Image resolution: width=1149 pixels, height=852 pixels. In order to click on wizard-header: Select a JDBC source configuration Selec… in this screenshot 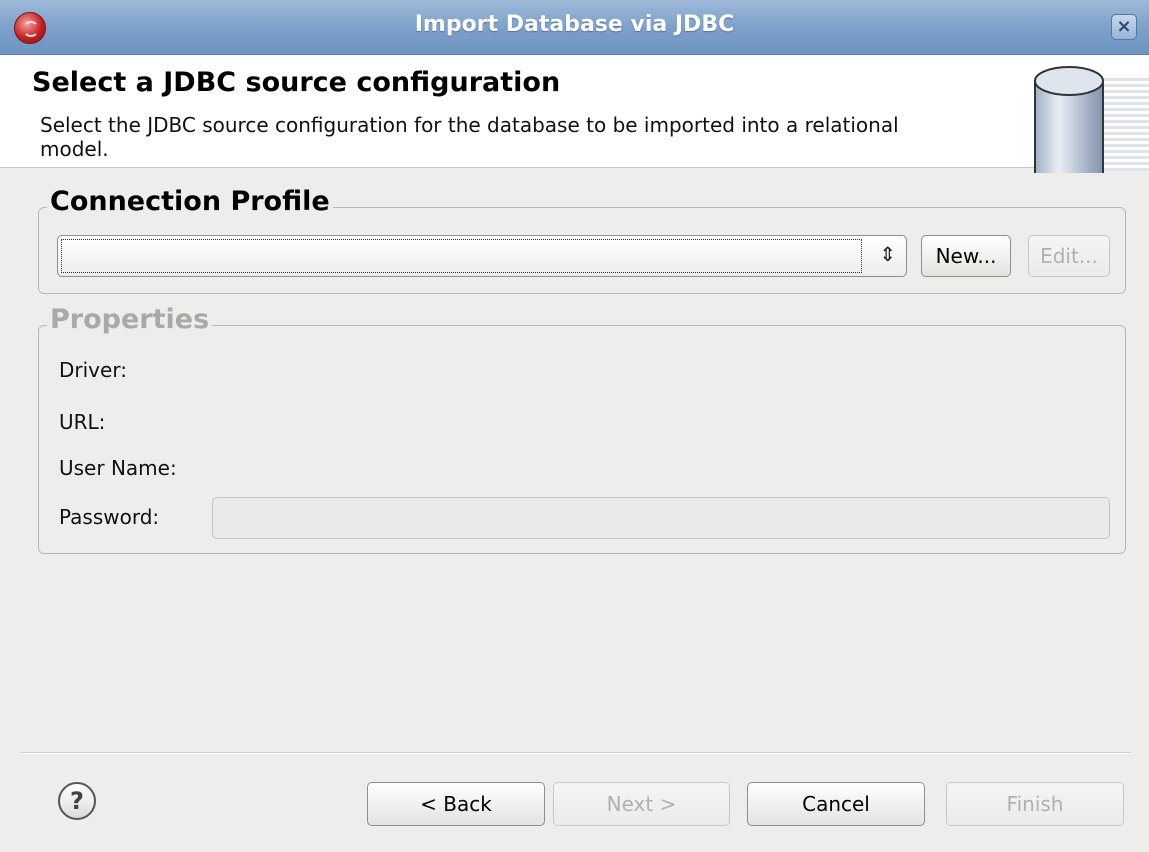, I will do `click(574, 114)`.